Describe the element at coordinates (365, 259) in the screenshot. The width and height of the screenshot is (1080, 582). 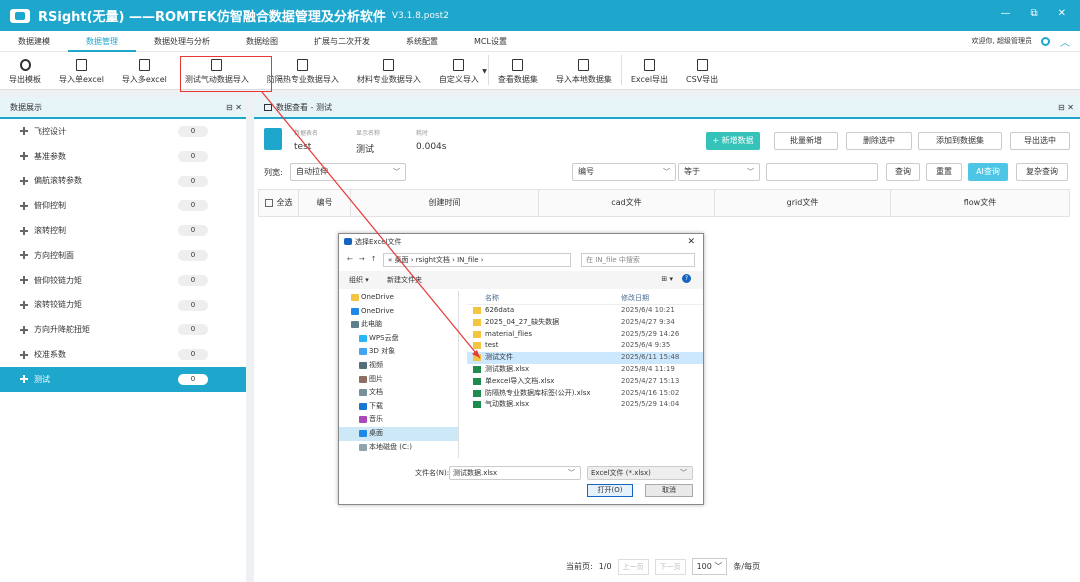
I see `nav-arrows-icon: ←→↑` at that location.